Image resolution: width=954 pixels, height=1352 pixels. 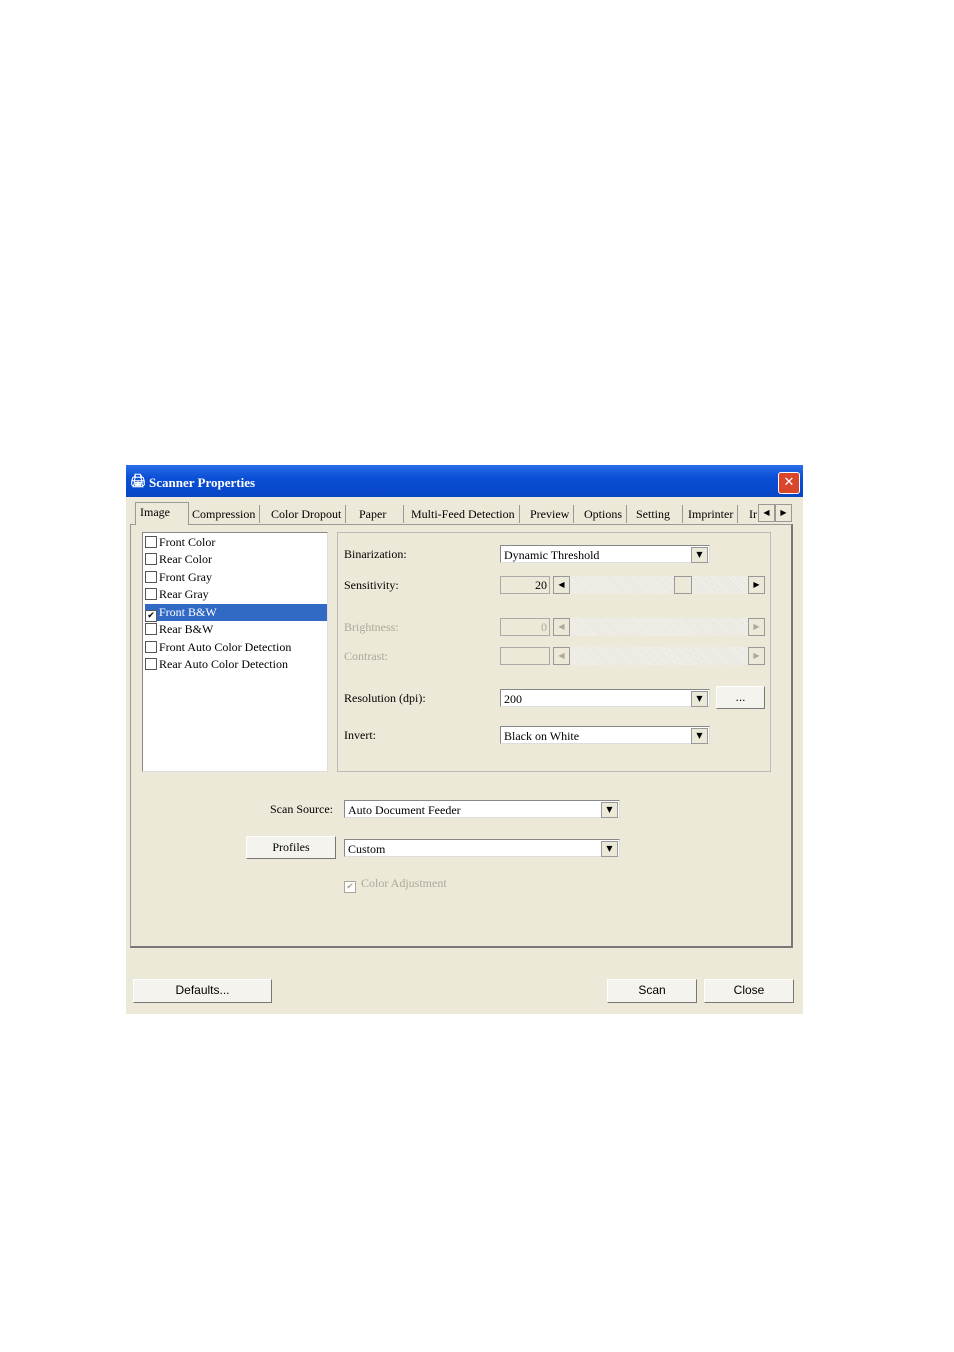 I want to click on color-adjustment-label: Color Adjustment, so click(x=404, y=883).